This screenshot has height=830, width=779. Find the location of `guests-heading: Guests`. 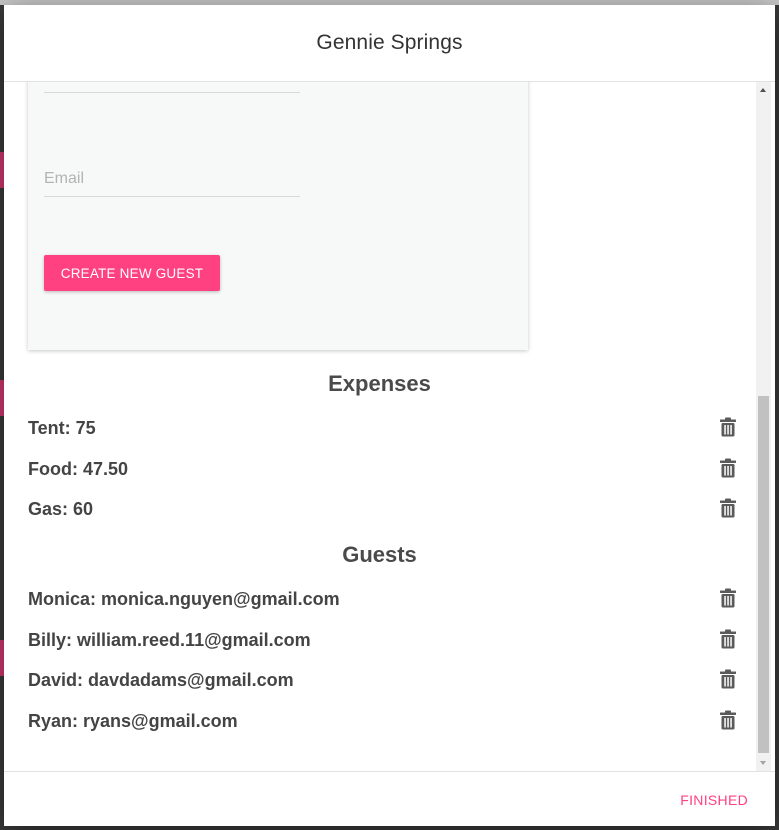

guests-heading: Guests is located at coordinates (379, 554).